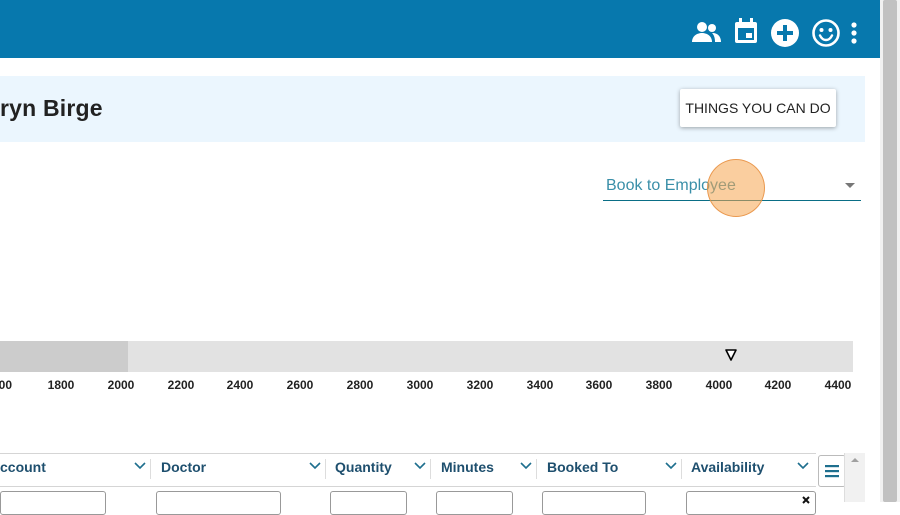  What do you see at coordinates (540, 385) in the screenshot?
I see `timeline-tick: 3400` at bounding box center [540, 385].